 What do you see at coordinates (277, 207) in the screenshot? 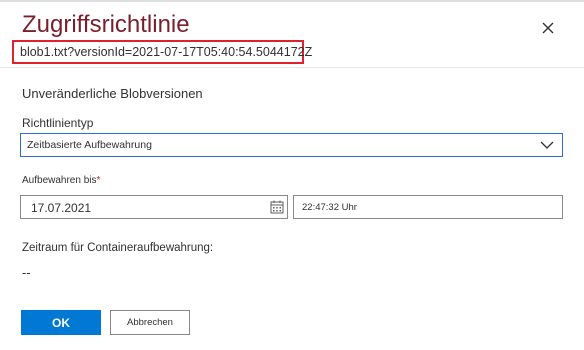
I see `calendar-icon` at bounding box center [277, 207].